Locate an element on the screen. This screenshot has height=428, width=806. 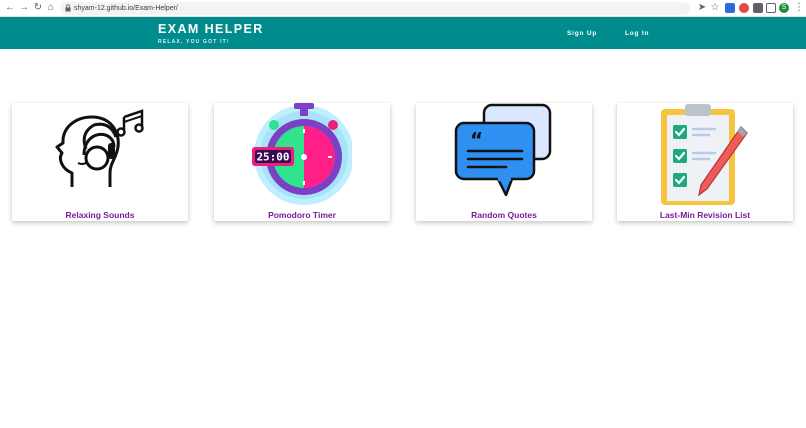
card-relaxing-sounds: Relaxing Sounds is located at coordinates (100, 162).